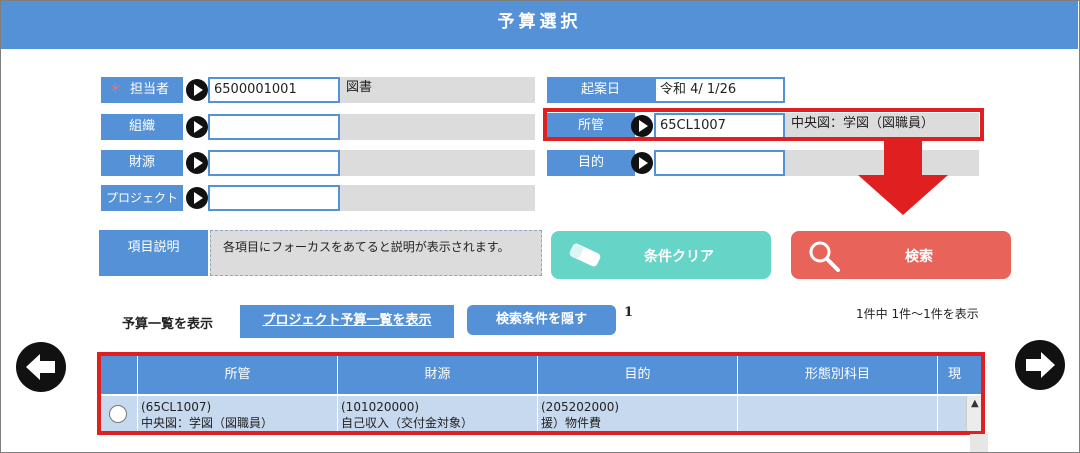  What do you see at coordinates (142, 163) in the screenshot?
I see `zaigen-label: 財源` at bounding box center [142, 163].